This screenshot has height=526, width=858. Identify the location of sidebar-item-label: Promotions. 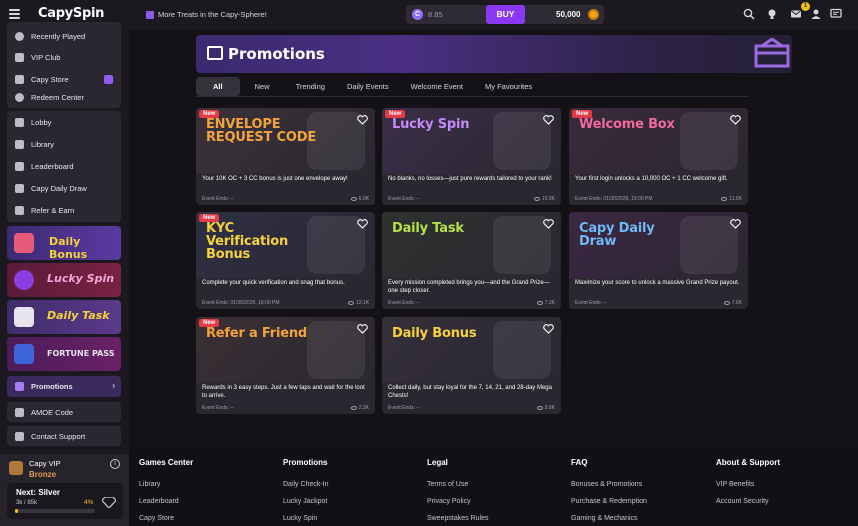
(52, 386).